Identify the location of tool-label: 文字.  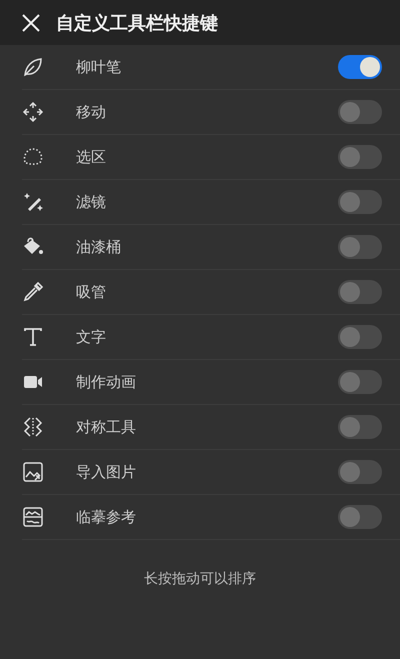
(91, 337).